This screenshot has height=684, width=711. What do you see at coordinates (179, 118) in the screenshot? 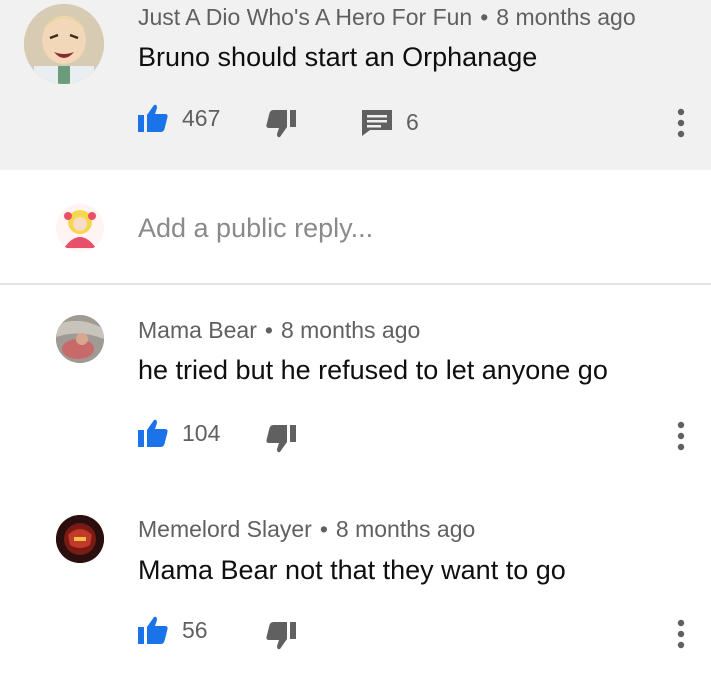
I see `like-button: 467` at bounding box center [179, 118].